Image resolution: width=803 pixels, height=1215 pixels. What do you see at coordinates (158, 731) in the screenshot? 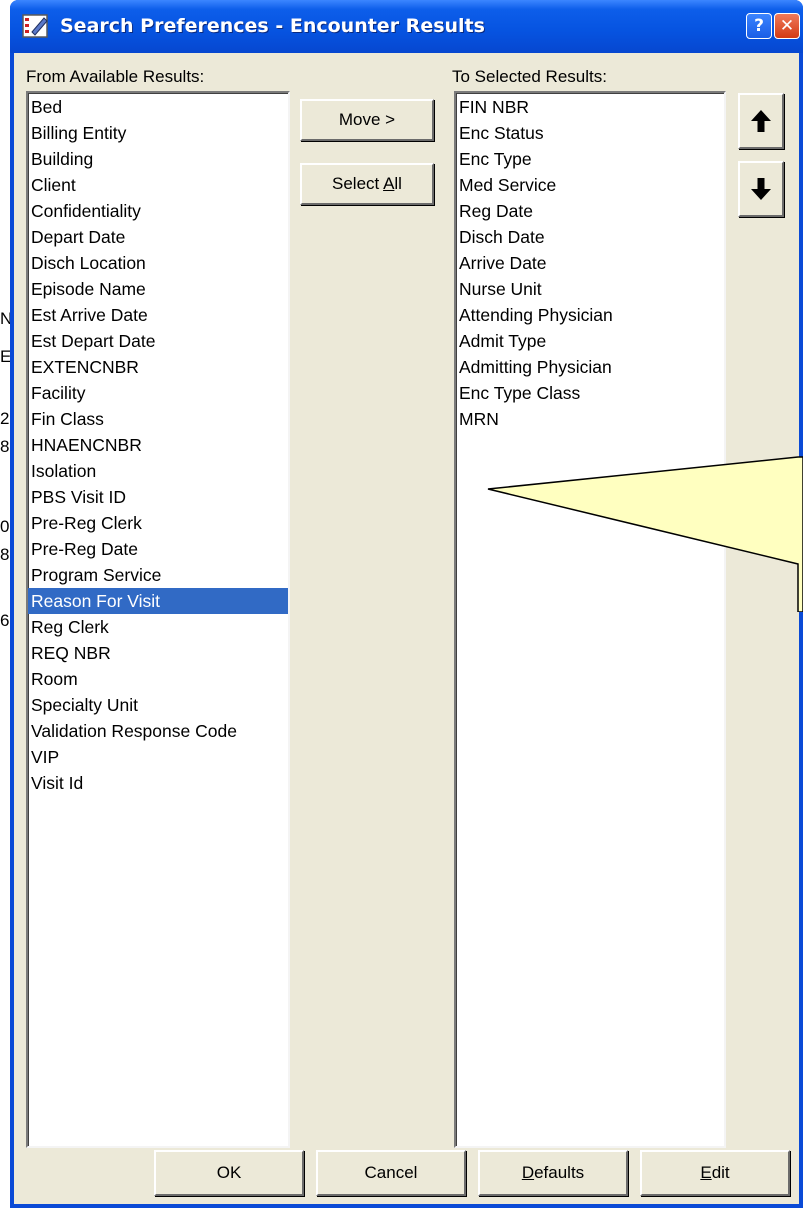
I see `available-result-item: Validation Response Code` at bounding box center [158, 731].